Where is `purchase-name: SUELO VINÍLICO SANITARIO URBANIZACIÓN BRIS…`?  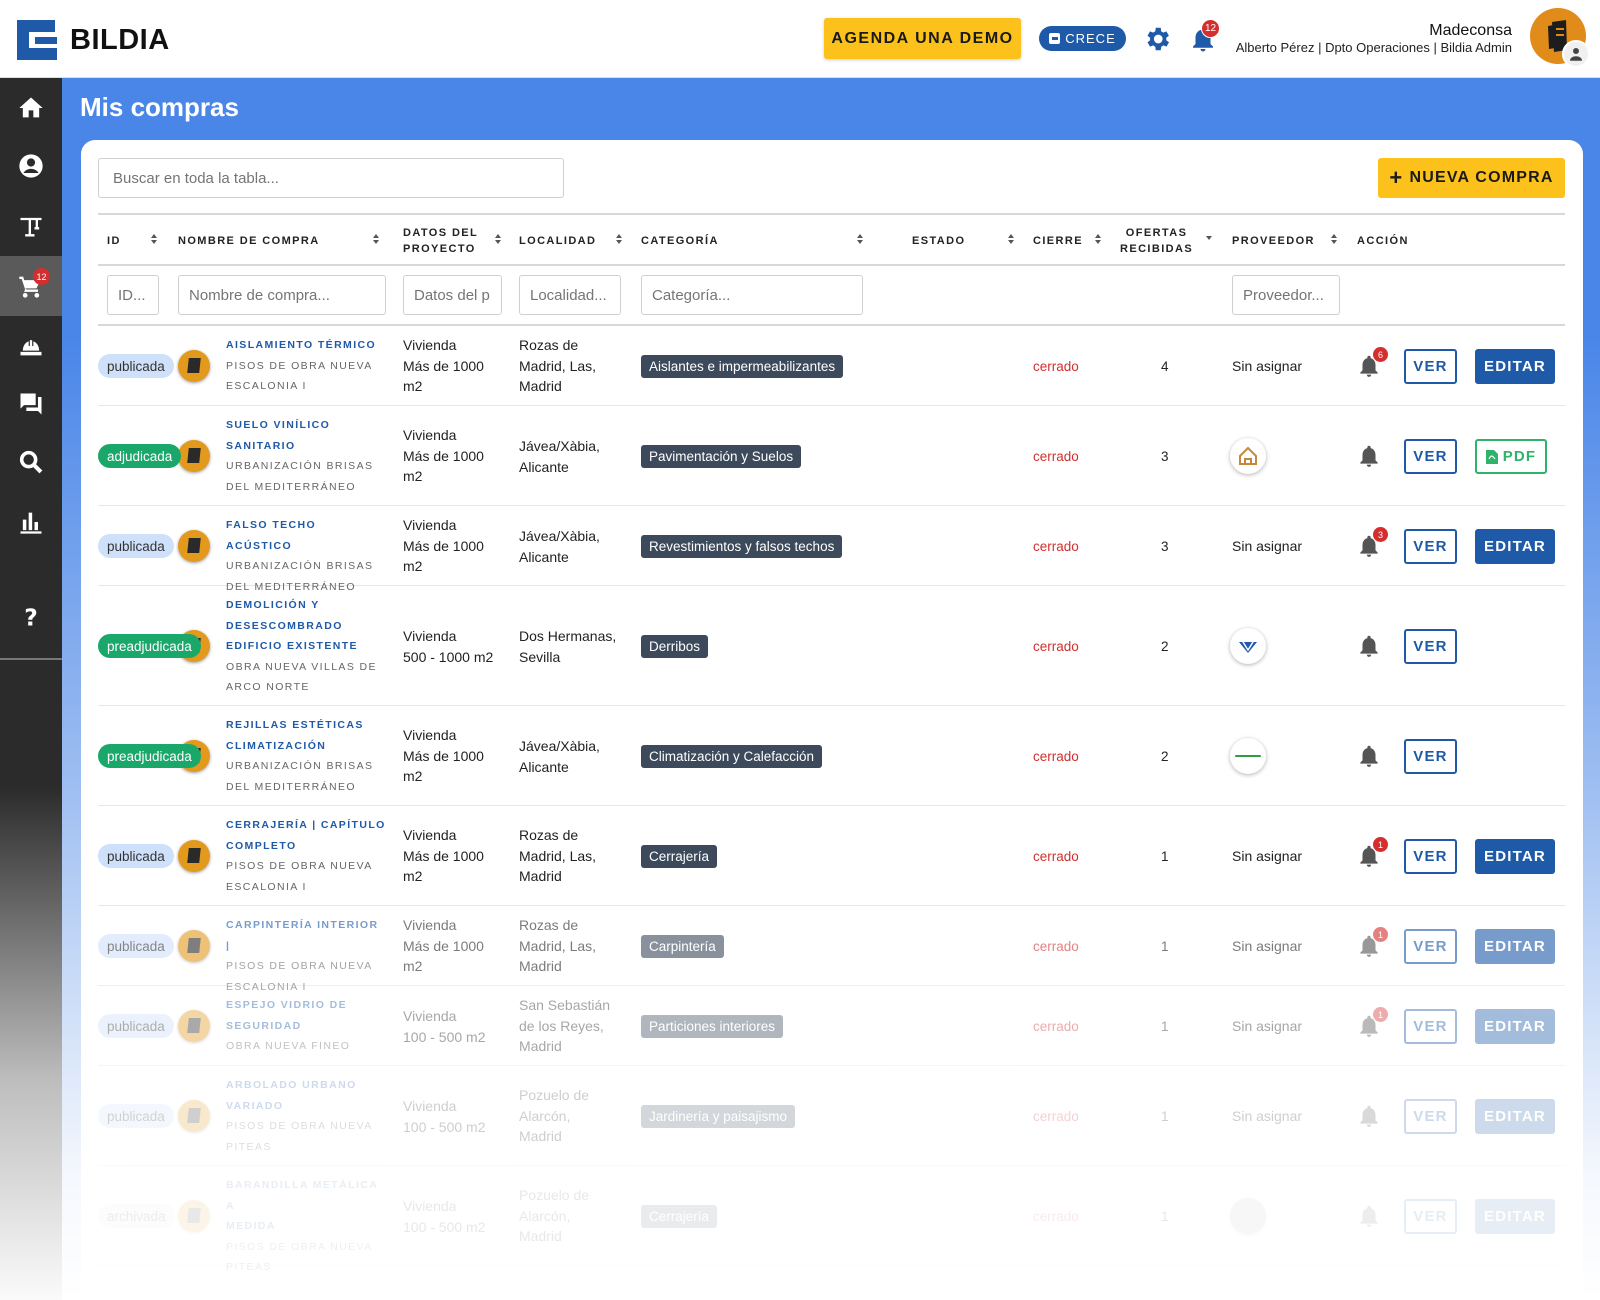 purchase-name: SUELO VINÍLICO SANITARIO URBANIZACIÓN BRIS… is located at coordinates (306, 456).